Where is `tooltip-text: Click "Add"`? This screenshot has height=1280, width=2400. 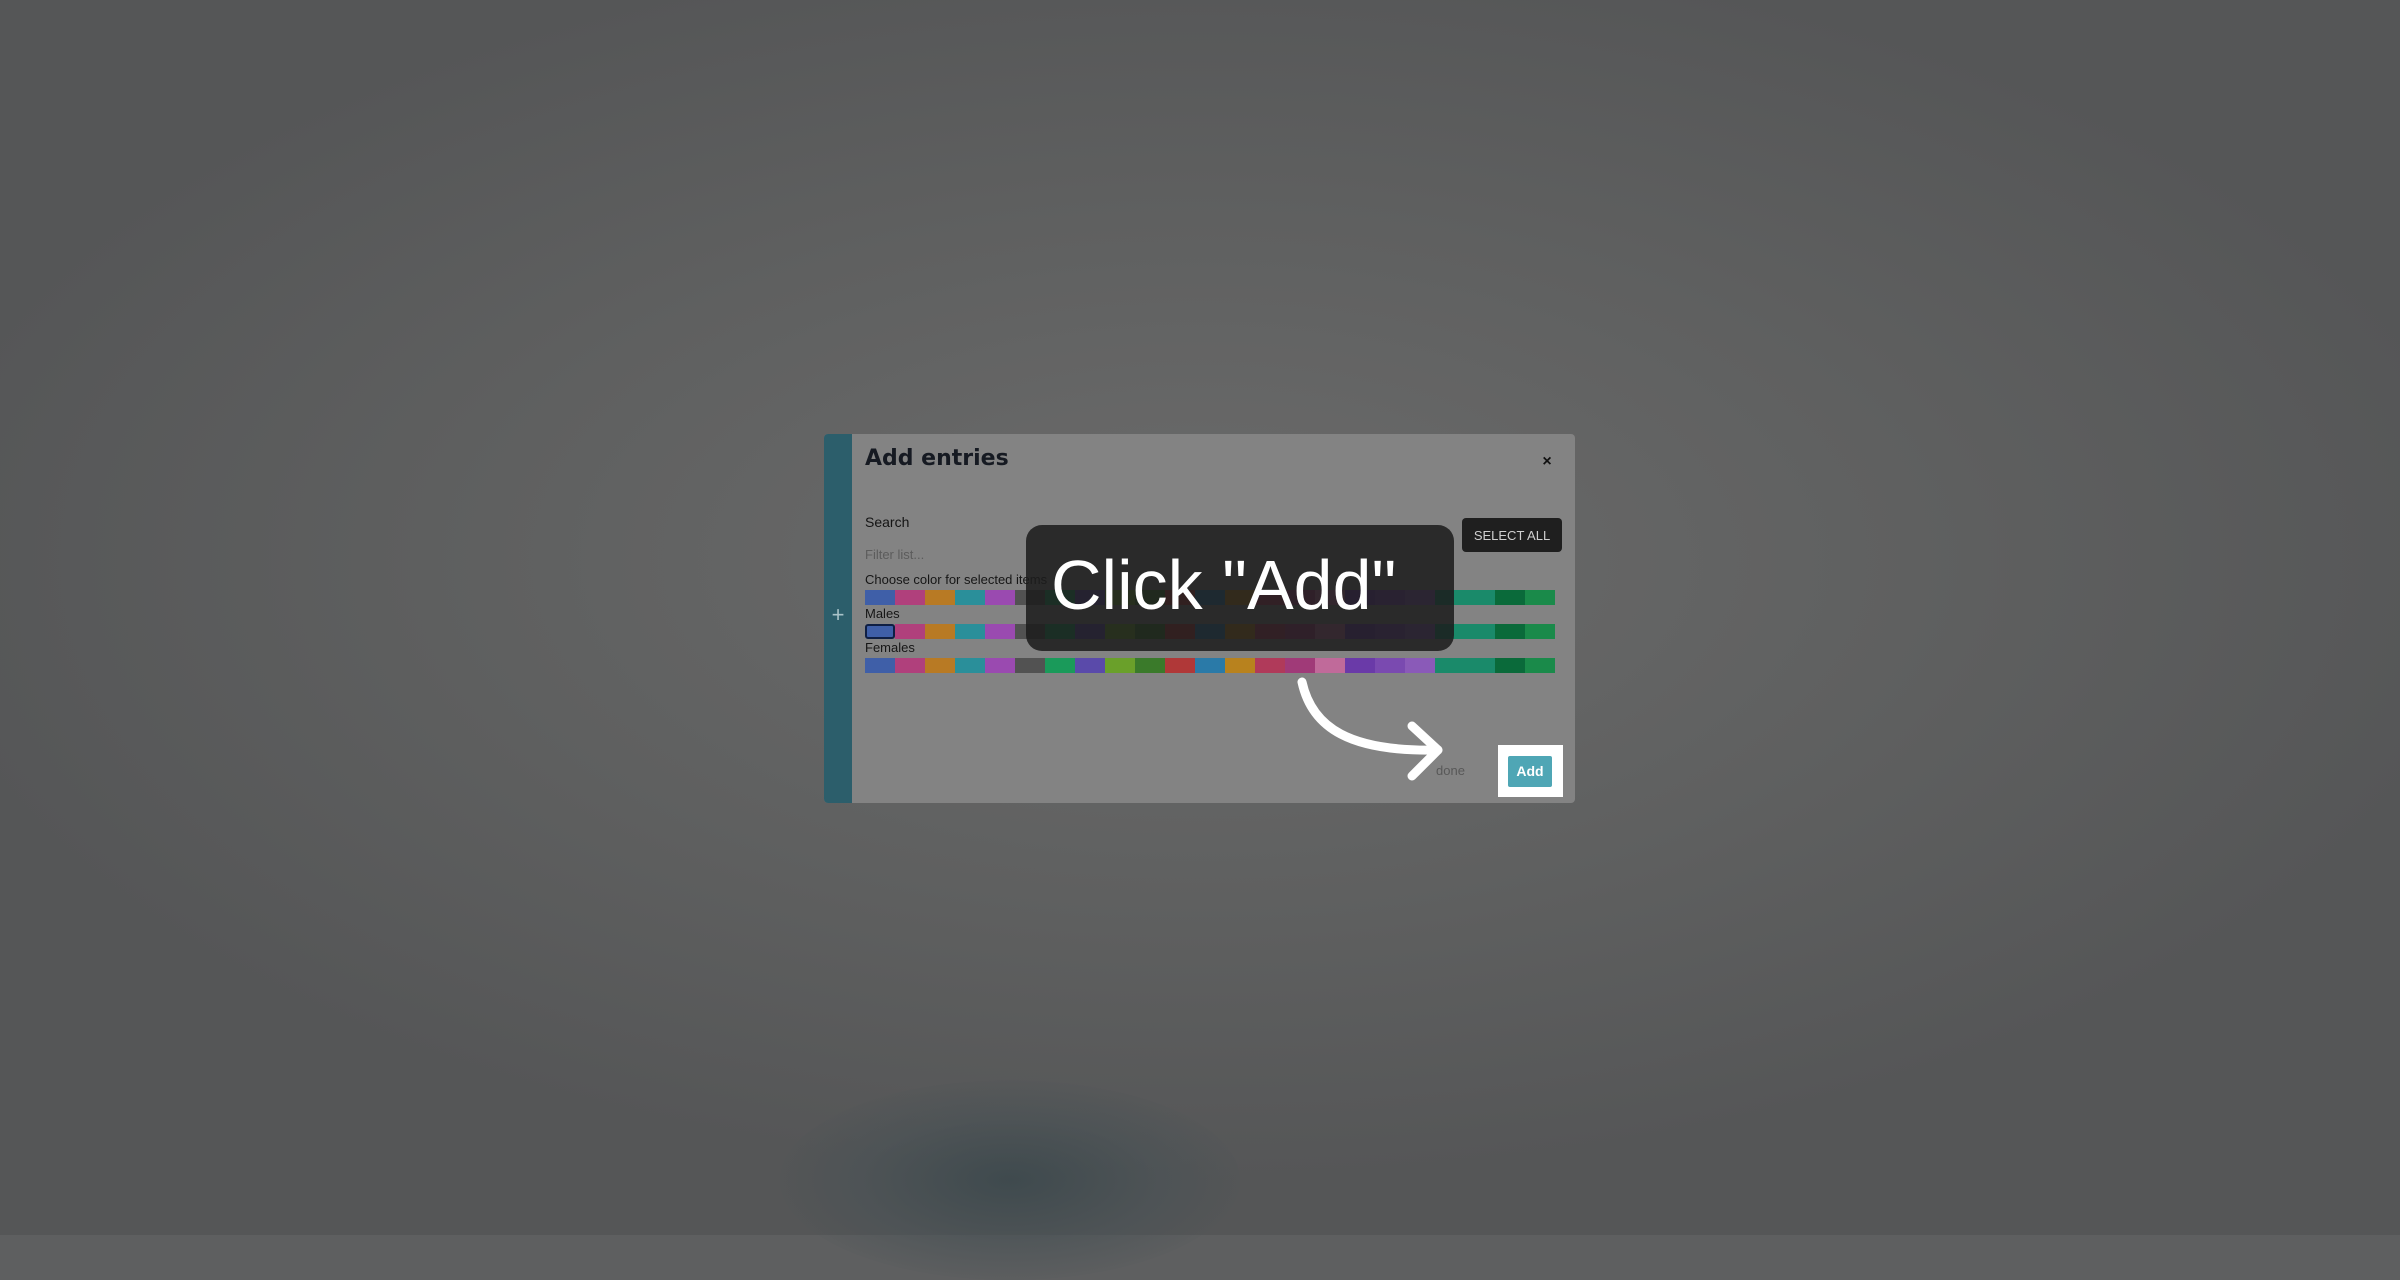 tooltip-text: Click "Add" is located at coordinates (1224, 585).